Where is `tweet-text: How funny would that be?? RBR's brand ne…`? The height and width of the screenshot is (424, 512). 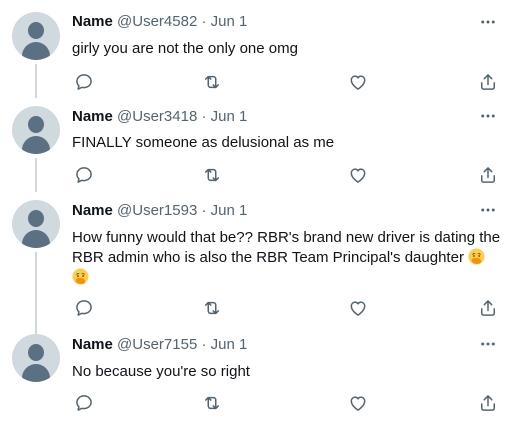 tweet-text: How funny would that be?? RBR's brand ne… is located at coordinates (286, 258).